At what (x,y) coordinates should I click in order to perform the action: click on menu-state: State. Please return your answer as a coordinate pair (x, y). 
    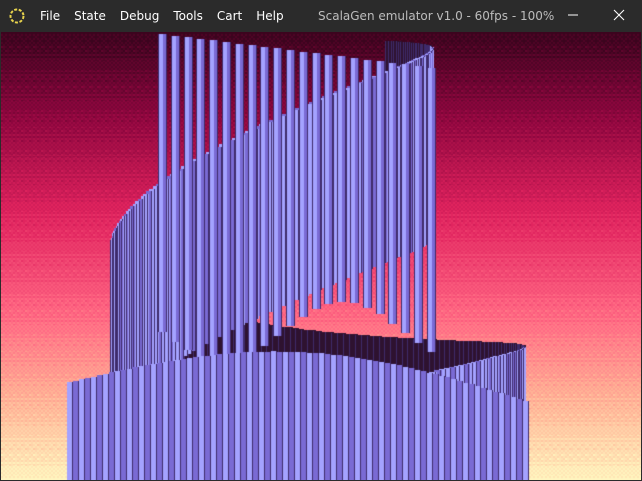
    Looking at the image, I should click on (90, 16).